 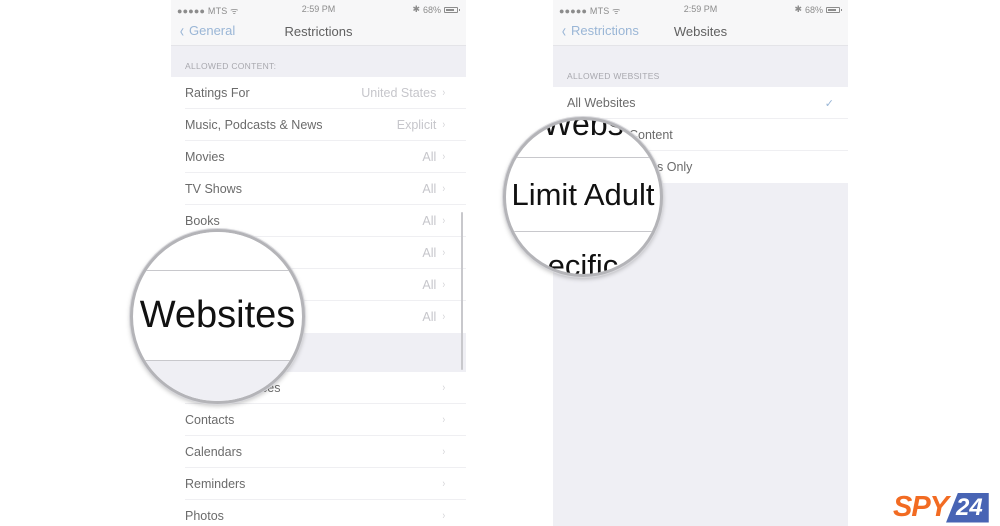 What do you see at coordinates (583, 262) in the screenshot?
I see `magnified-bottom-fragment: ecific` at bounding box center [583, 262].